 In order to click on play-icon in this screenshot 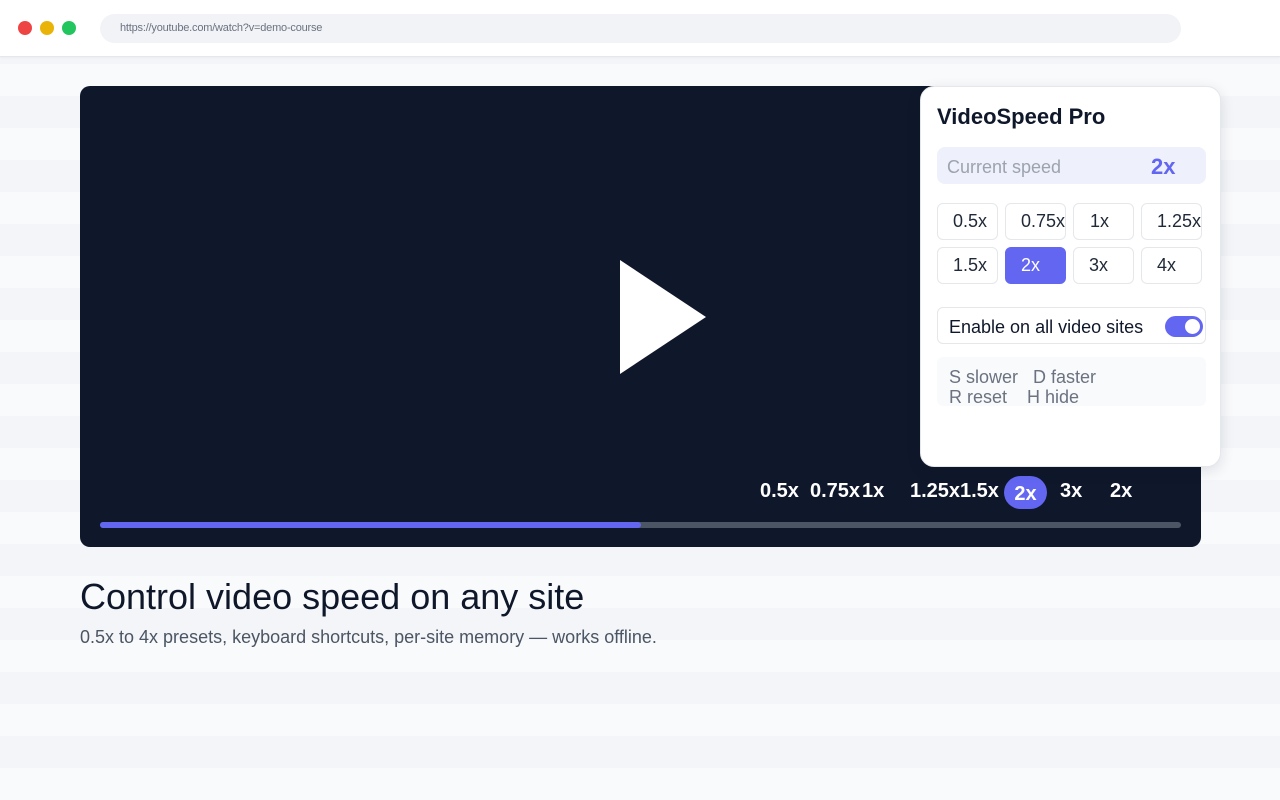, I will do `click(663, 317)`.